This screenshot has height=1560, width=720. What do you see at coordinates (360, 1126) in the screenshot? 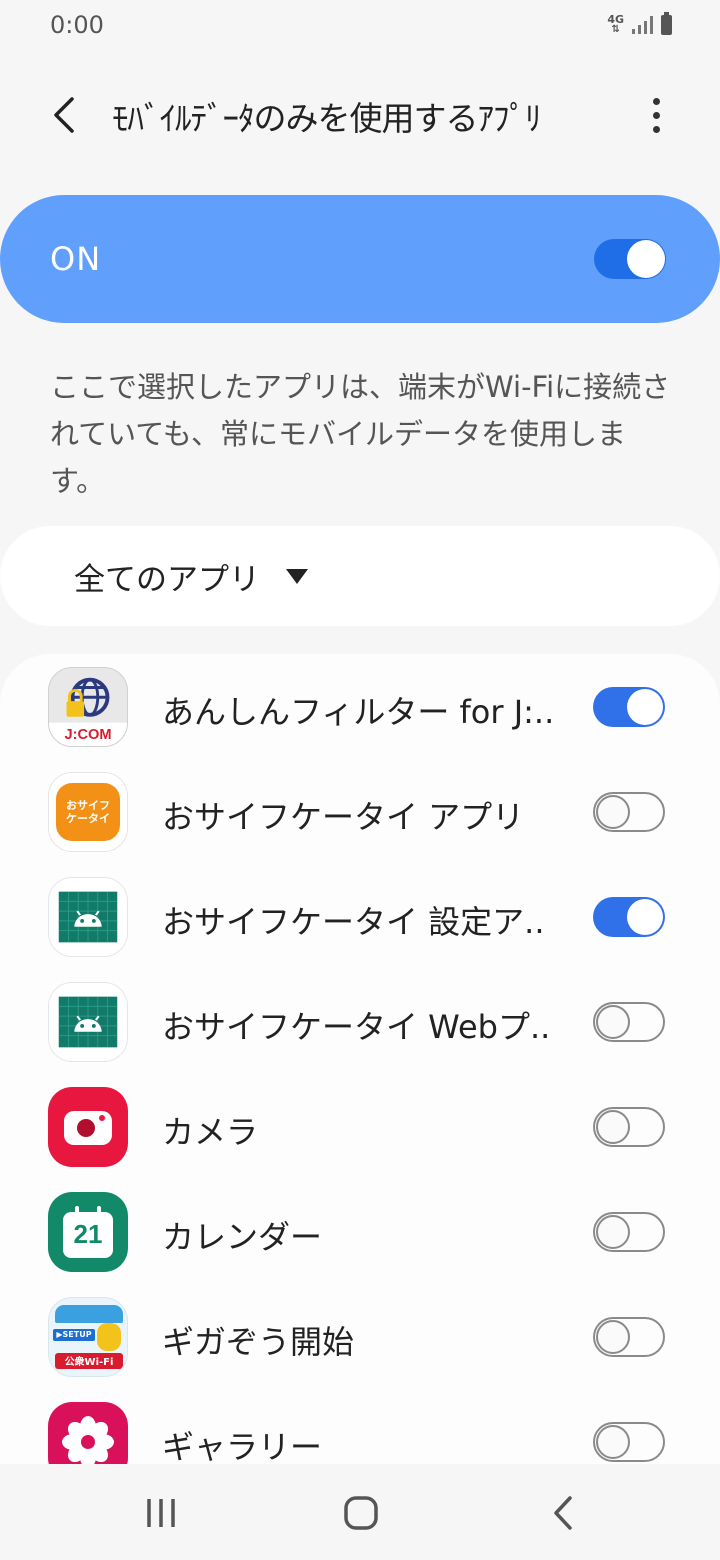
I see `list-item: カメラ` at bounding box center [360, 1126].